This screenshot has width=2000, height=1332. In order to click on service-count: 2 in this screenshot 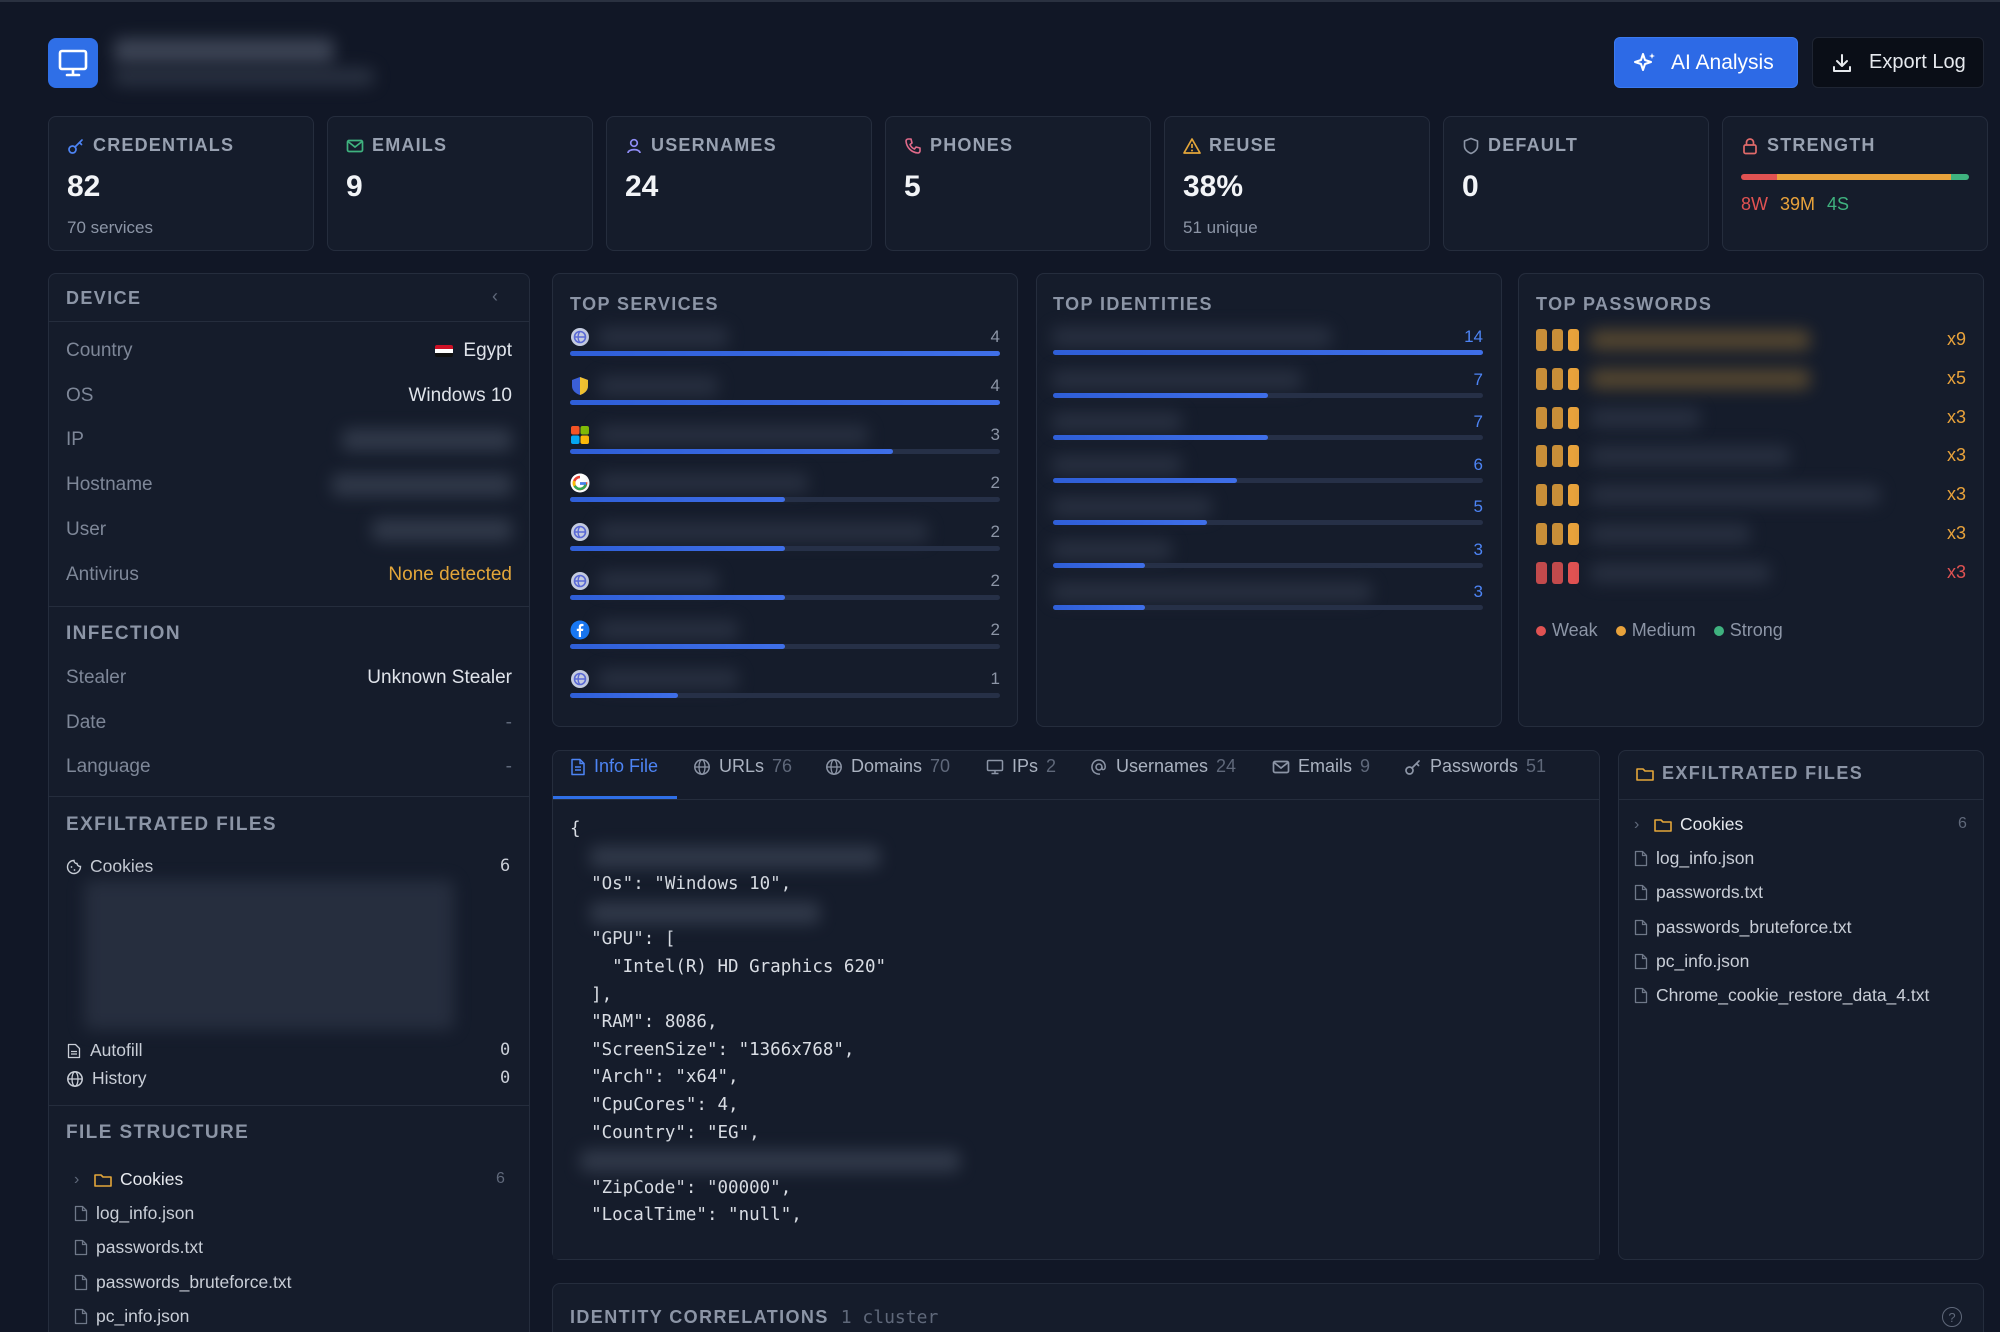, I will do `click(995, 483)`.